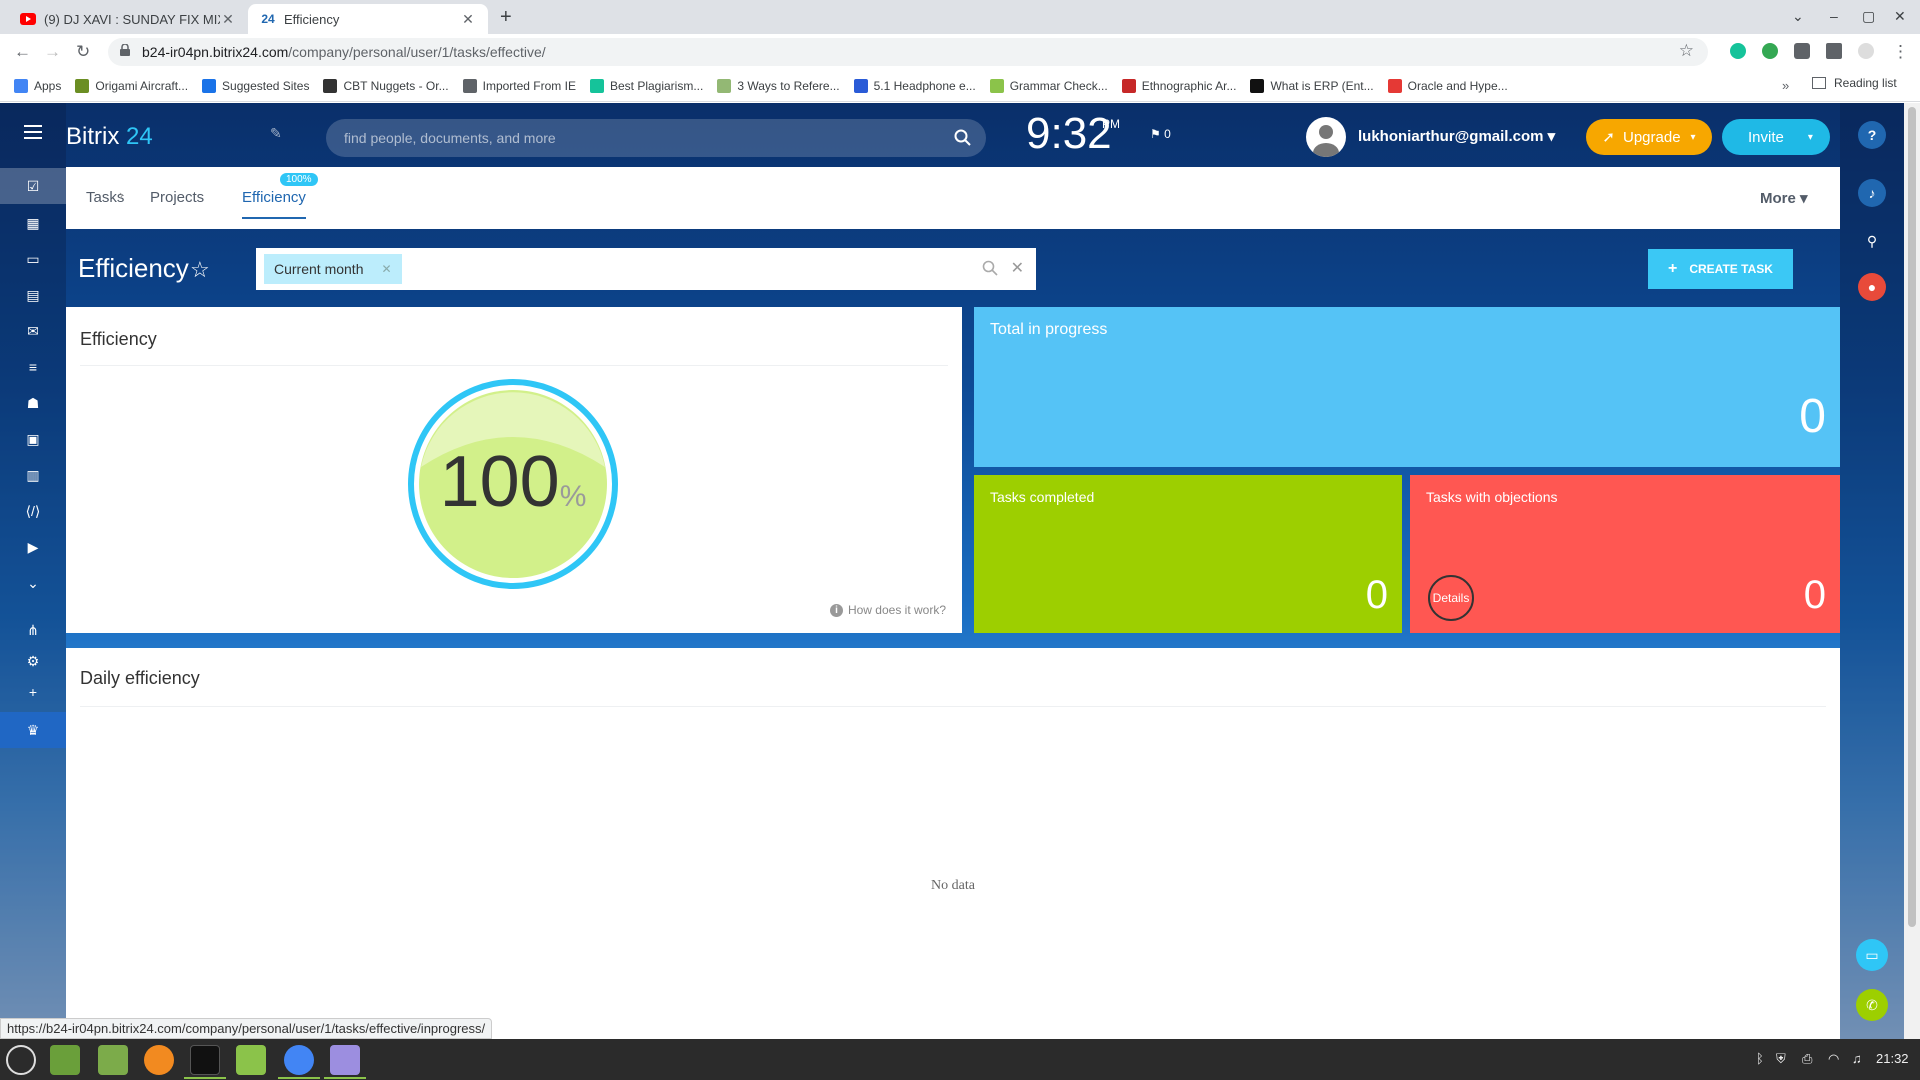  Describe the element at coordinates (159, 1060) in the screenshot. I see `firefox-icon` at that location.